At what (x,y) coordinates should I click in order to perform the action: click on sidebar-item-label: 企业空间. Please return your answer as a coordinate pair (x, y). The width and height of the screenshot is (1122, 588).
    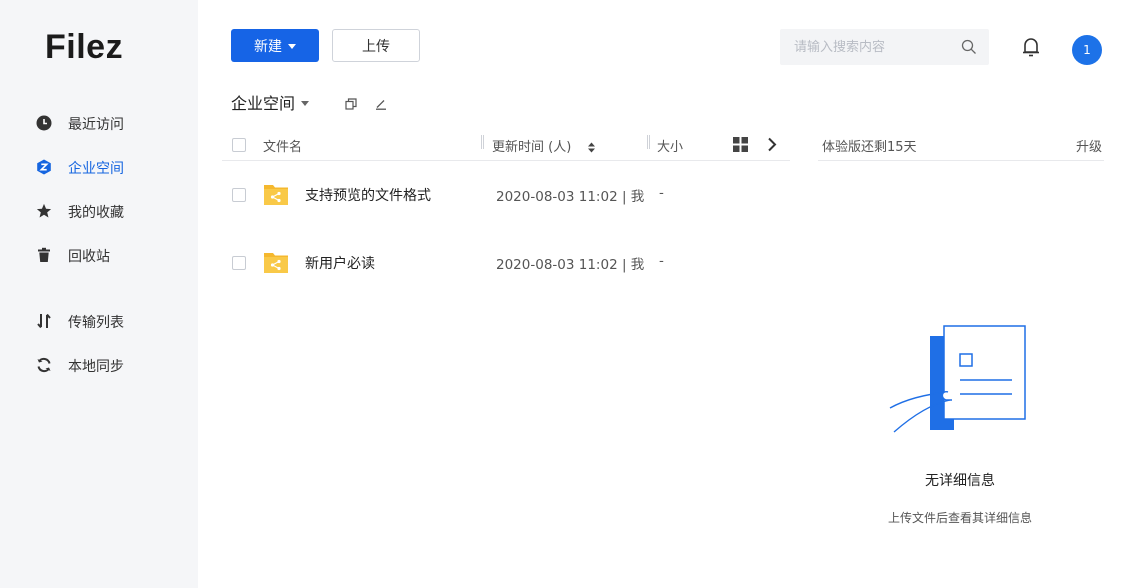
    Looking at the image, I should click on (96, 169).